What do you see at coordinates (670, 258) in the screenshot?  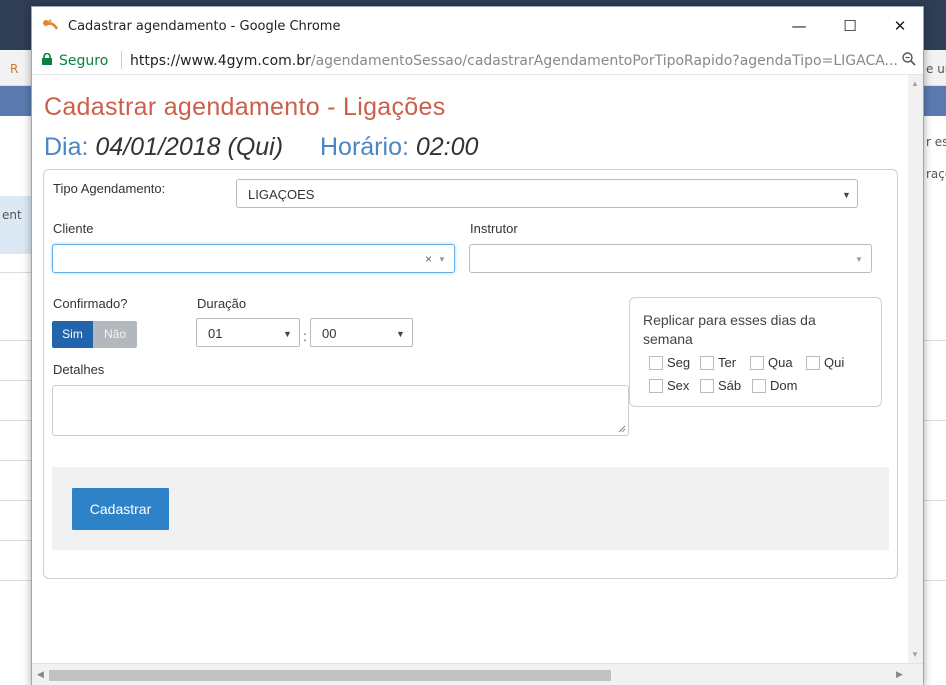 I see `instrutor-select: ▼` at bounding box center [670, 258].